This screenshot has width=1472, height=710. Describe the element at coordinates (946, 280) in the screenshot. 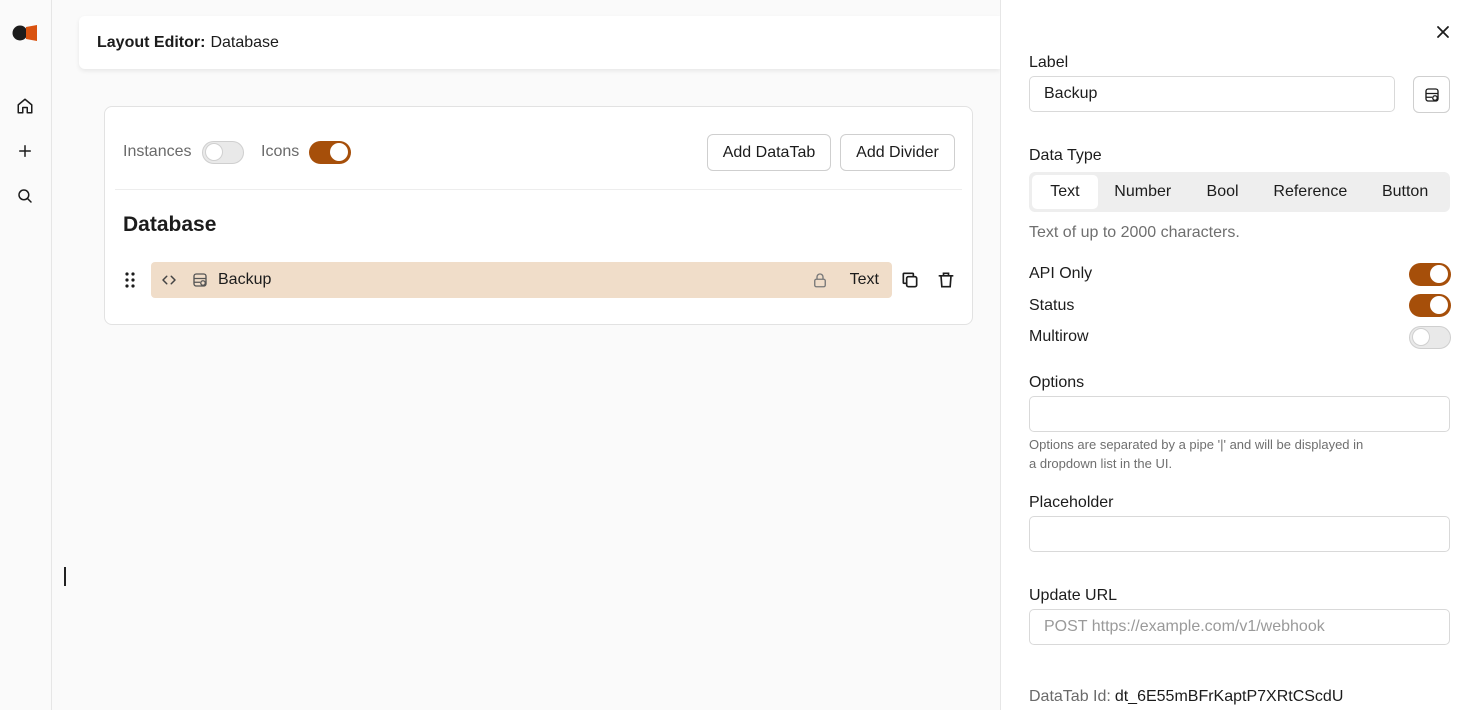

I see `trash-icon` at that location.